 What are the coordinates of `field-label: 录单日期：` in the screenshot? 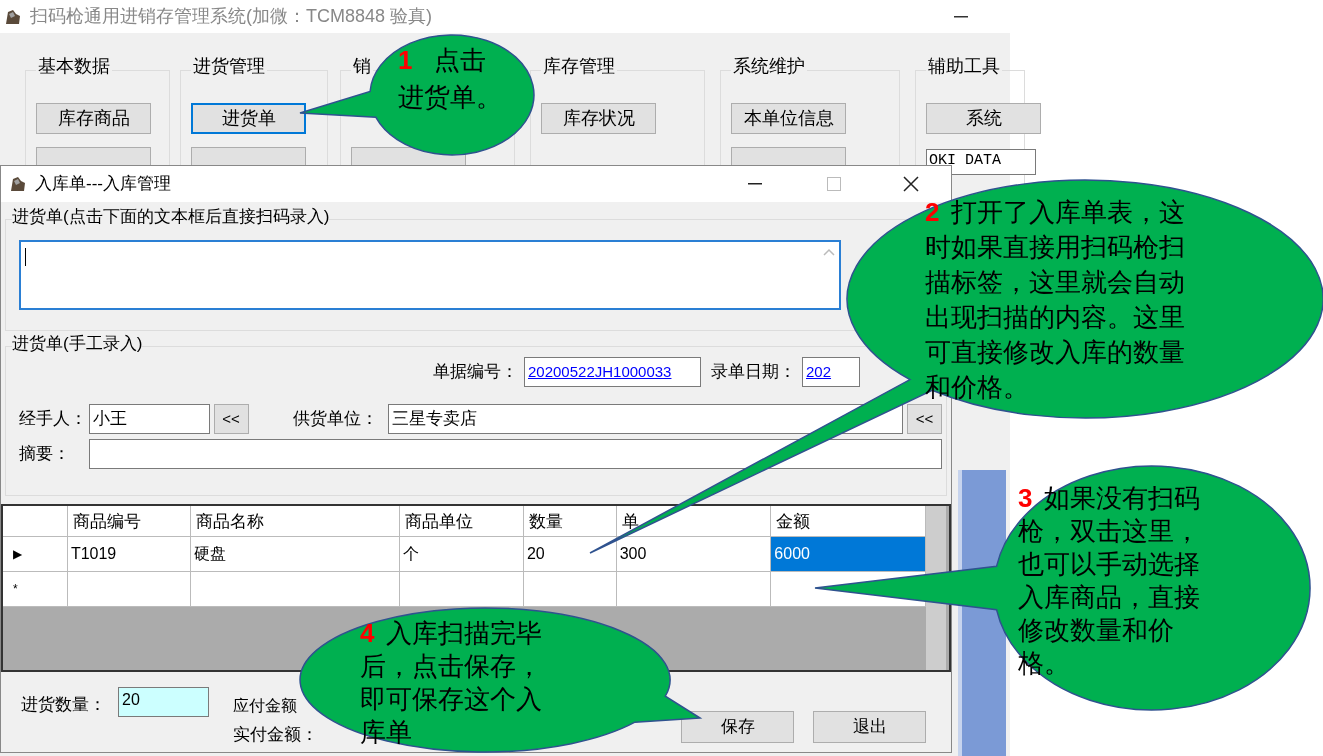 It's located at (753, 372).